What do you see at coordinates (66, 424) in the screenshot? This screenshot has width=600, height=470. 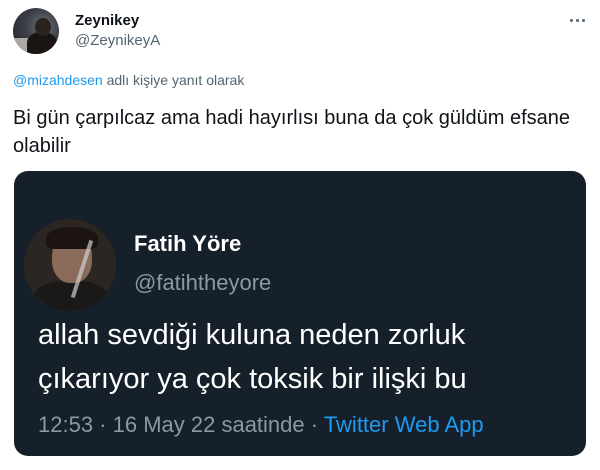 I see `quoted-tweet-time: 12:53` at bounding box center [66, 424].